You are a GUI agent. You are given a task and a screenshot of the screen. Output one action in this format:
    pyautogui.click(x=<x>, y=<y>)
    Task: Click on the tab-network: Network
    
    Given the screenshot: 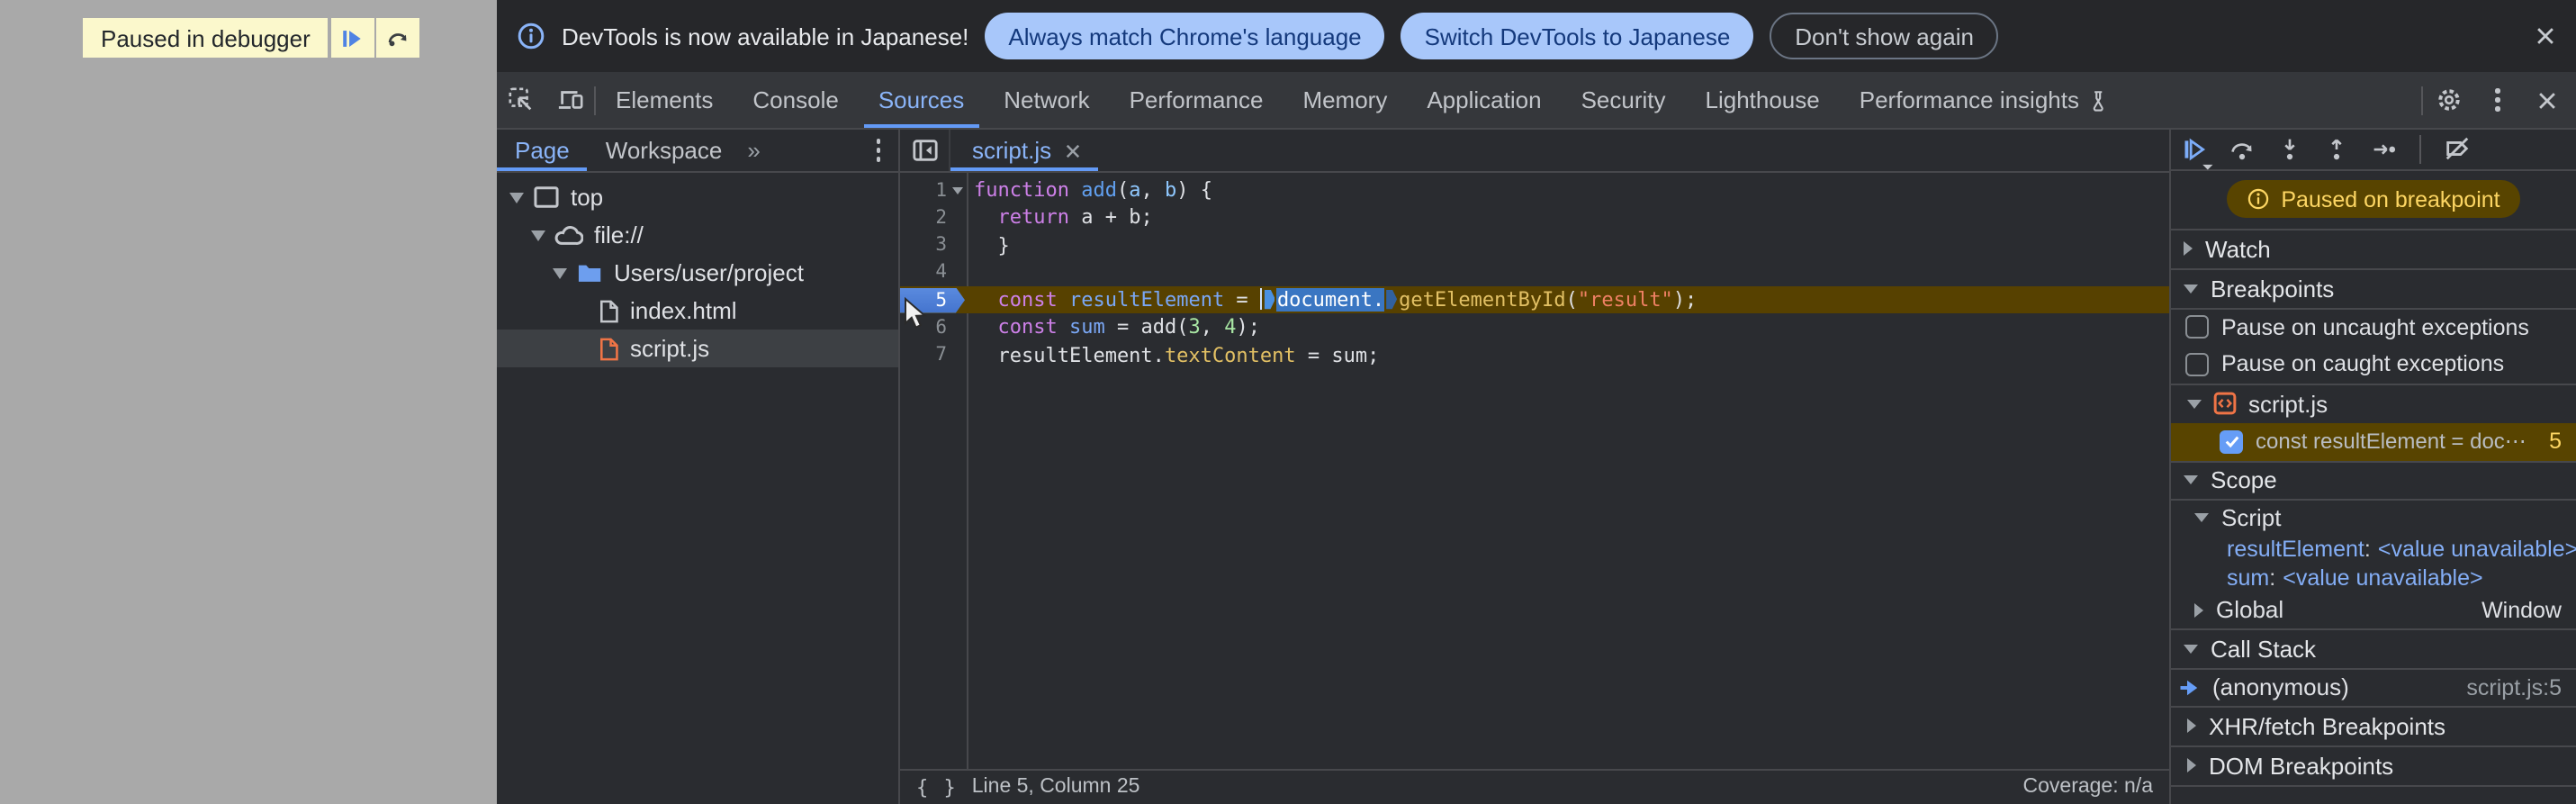 What is the action you would take?
    pyautogui.click(x=1046, y=100)
    